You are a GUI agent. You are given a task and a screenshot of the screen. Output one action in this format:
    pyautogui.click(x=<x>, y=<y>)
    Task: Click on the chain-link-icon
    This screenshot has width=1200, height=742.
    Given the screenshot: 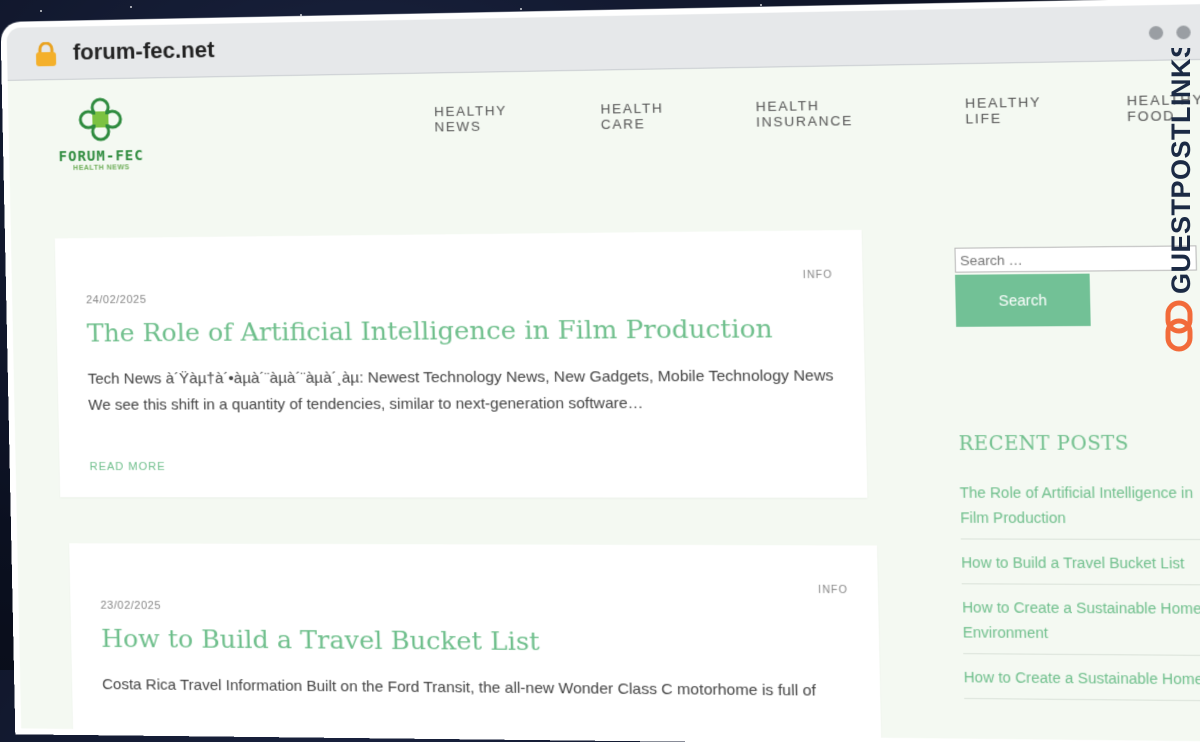 What is the action you would take?
    pyautogui.click(x=1179, y=326)
    